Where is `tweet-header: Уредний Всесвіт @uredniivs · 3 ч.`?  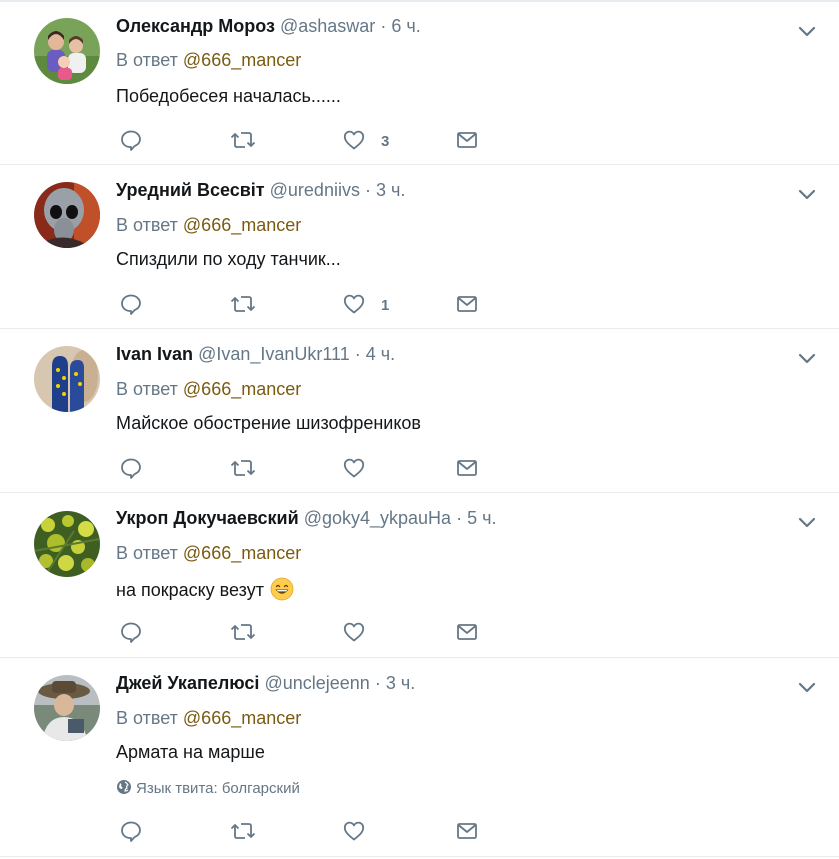
tweet-header: Уредний Всесвіт @uredniivs · 3 ч. is located at coordinates (260, 190).